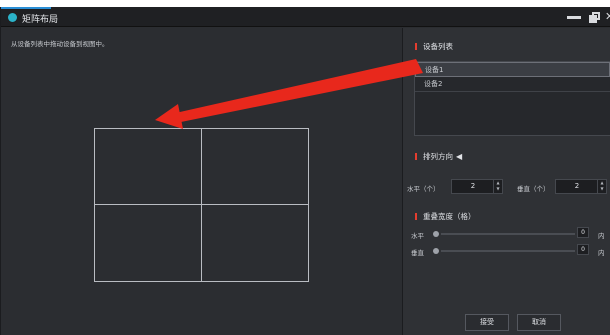 Image resolution: width=610 pixels, height=335 pixels. What do you see at coordinates (574, 17) in the screenshot?
I see `minimize-icon` at bounding box center [574, 17].